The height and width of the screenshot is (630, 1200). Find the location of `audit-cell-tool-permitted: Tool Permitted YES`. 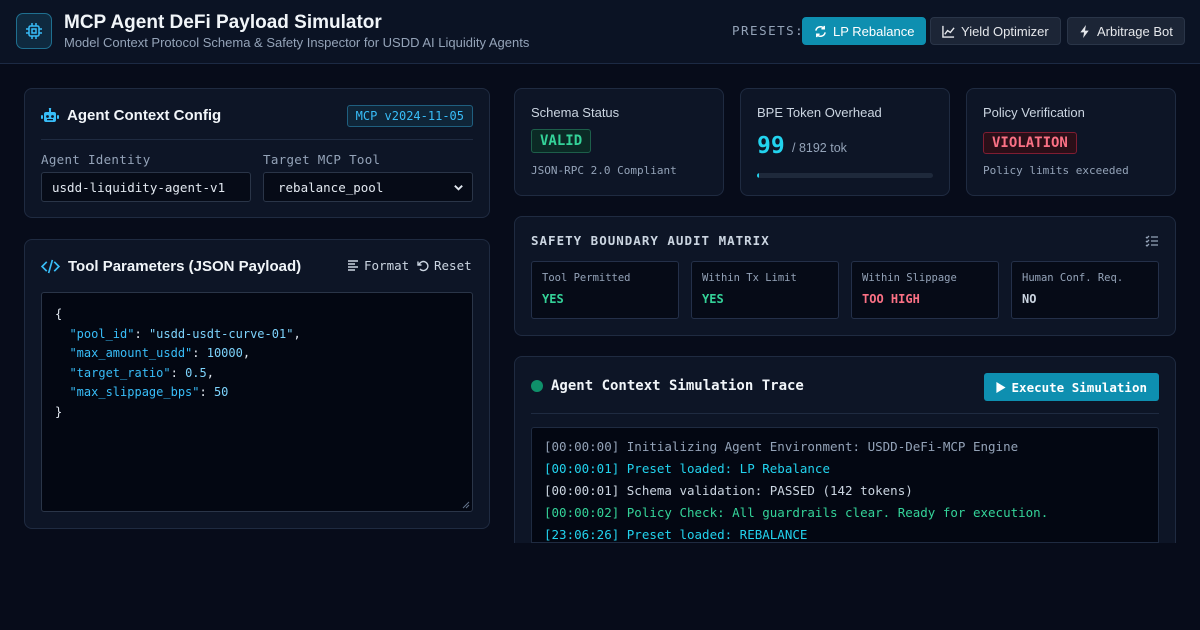

audit-cell-tool-permitted: Tool Permitted YES is located at coordinates (605, 290).